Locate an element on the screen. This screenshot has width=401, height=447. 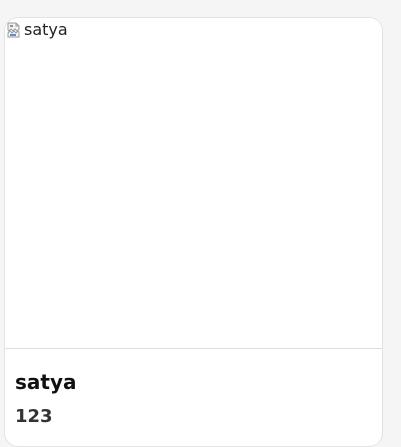
card-image: satya is located at coordinates (37, 30).